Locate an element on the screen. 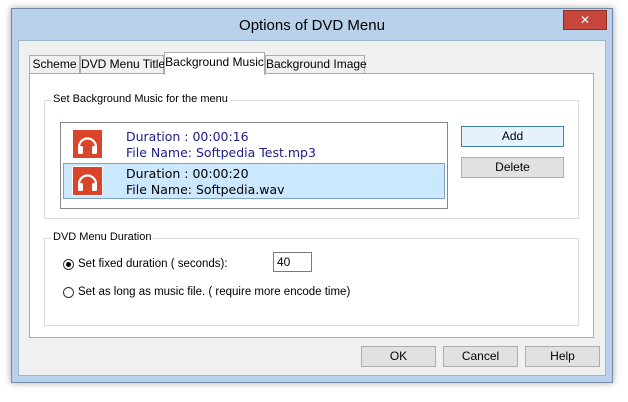 The image size is (628, 402). close-button: ✕ is located at coordinates (585, 20).